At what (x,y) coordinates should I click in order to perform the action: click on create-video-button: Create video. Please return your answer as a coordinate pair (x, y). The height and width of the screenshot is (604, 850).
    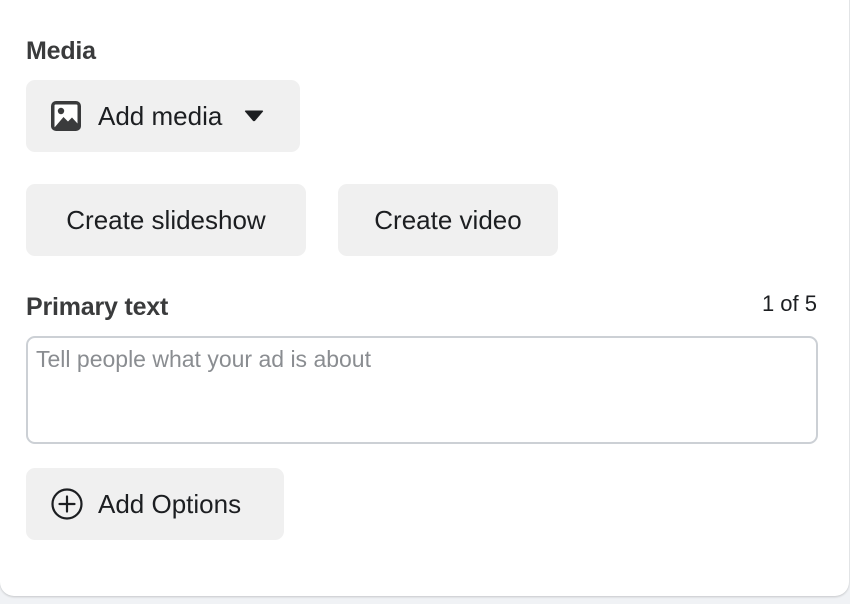
    Looking at the image, I should click on (448, 220).